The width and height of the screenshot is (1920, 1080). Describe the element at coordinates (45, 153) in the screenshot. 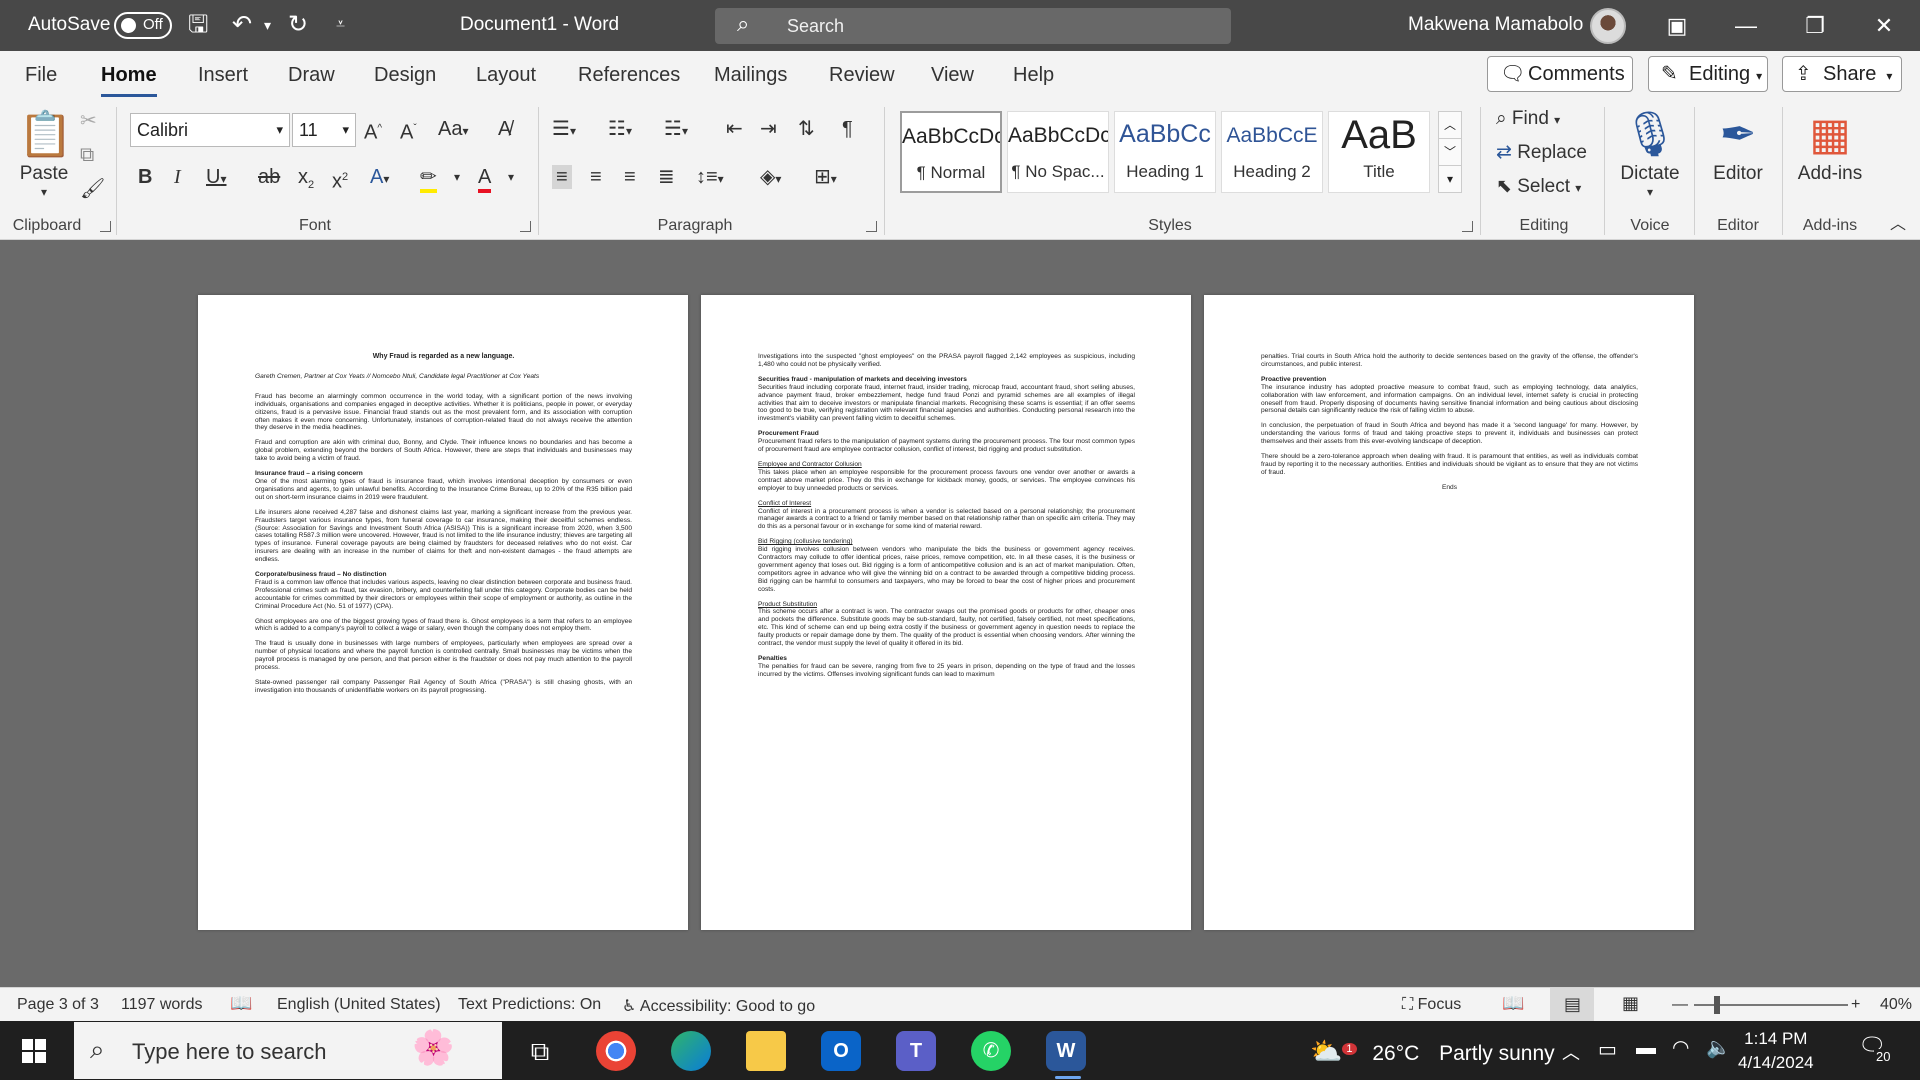

I see `paste-button: 📋 Paste ▾` at that location.